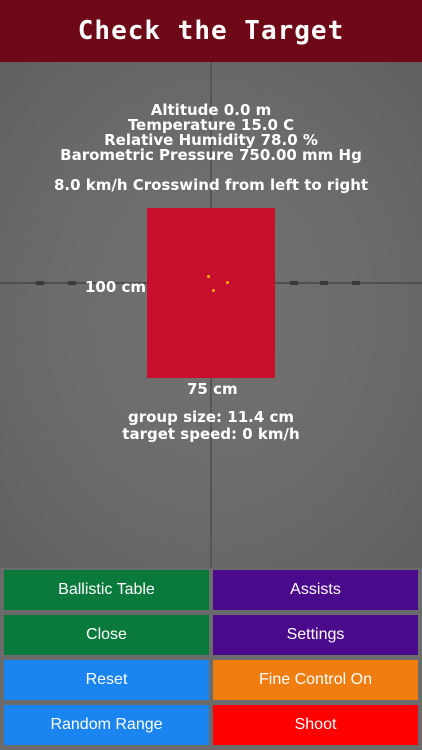 This screenshot has width=422, height=750. What do you see at coordinates (106, 680) in the screenshot?
I see `reset-button: Reset` at bounding box center [106, 680].